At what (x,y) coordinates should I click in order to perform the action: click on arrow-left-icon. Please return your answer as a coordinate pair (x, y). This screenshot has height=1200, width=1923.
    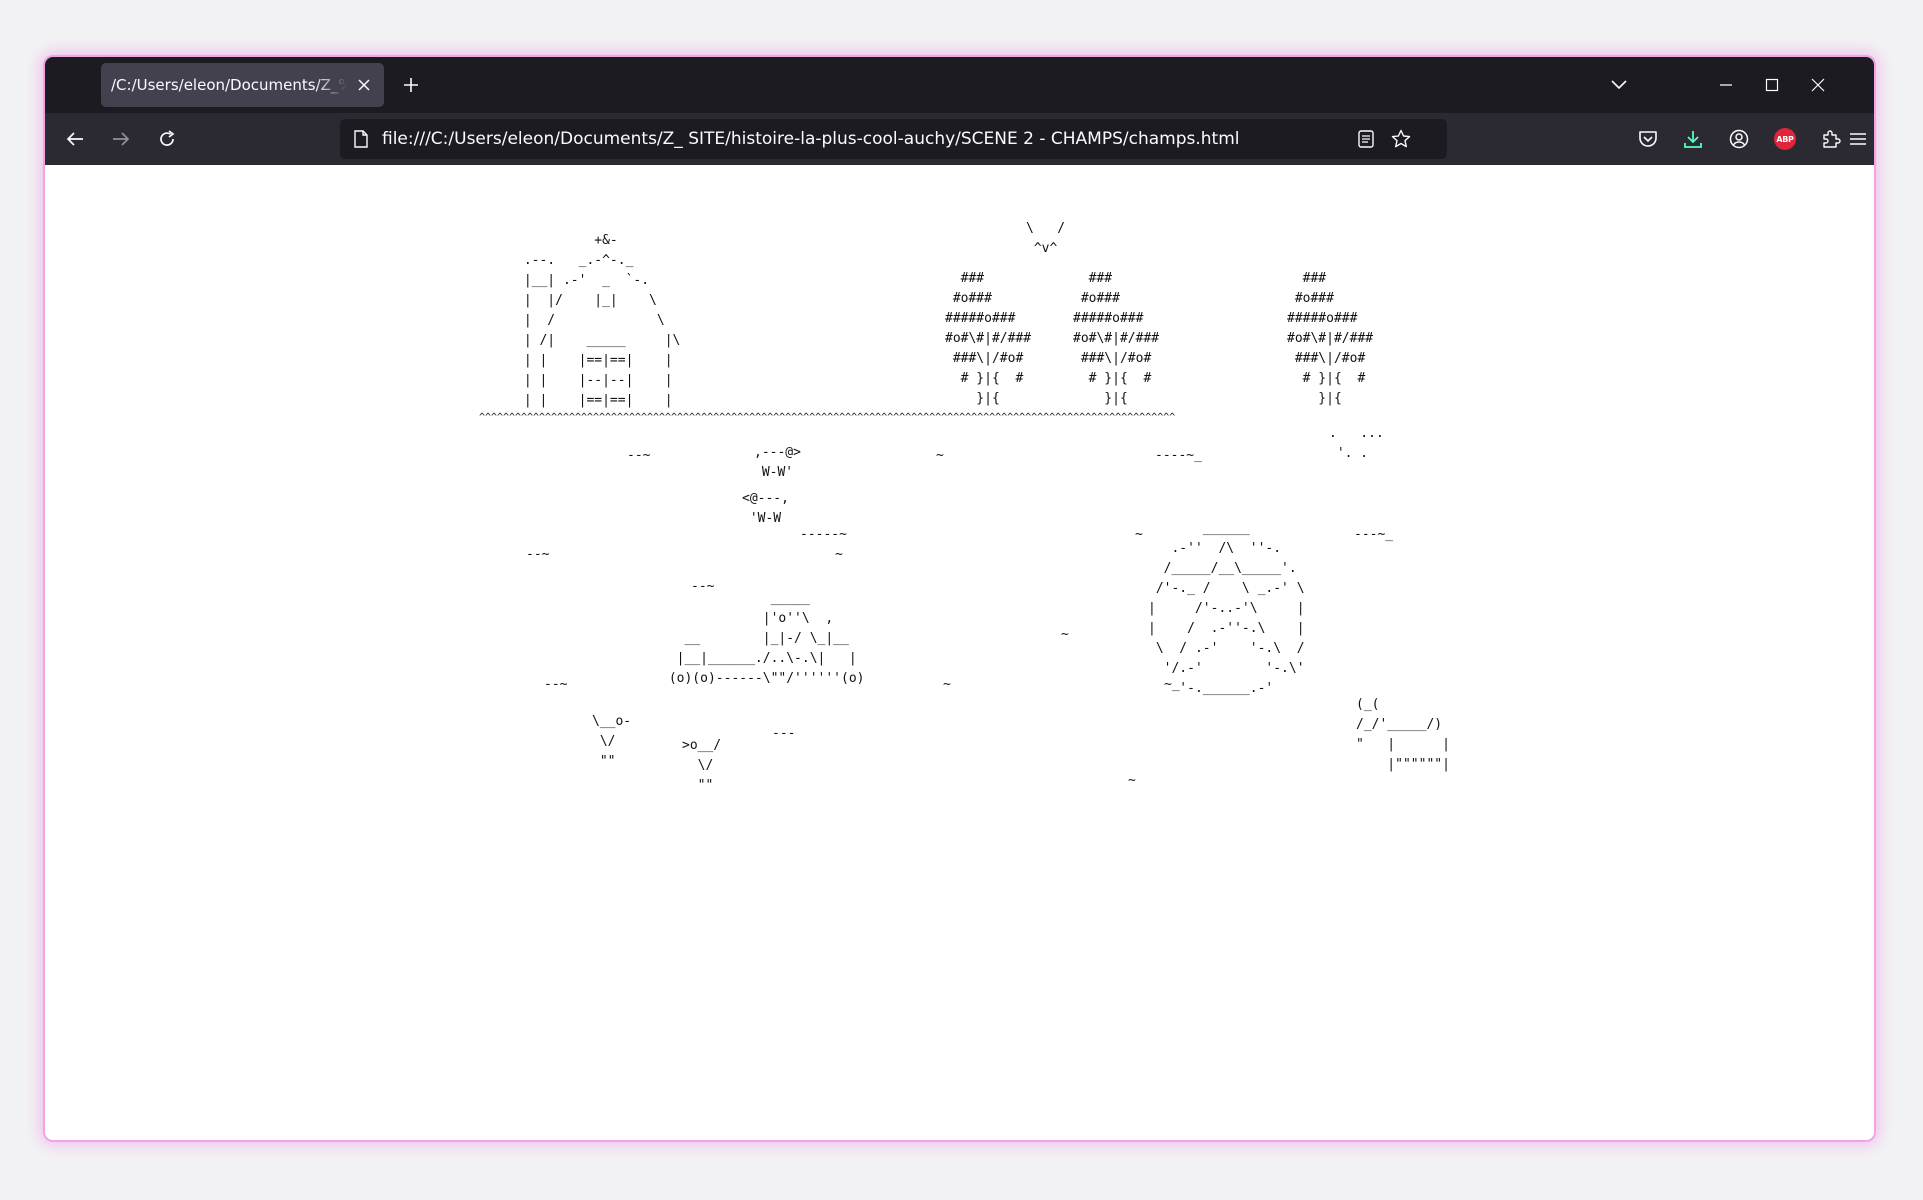
    Looking at the image, I should click on (74, 139).